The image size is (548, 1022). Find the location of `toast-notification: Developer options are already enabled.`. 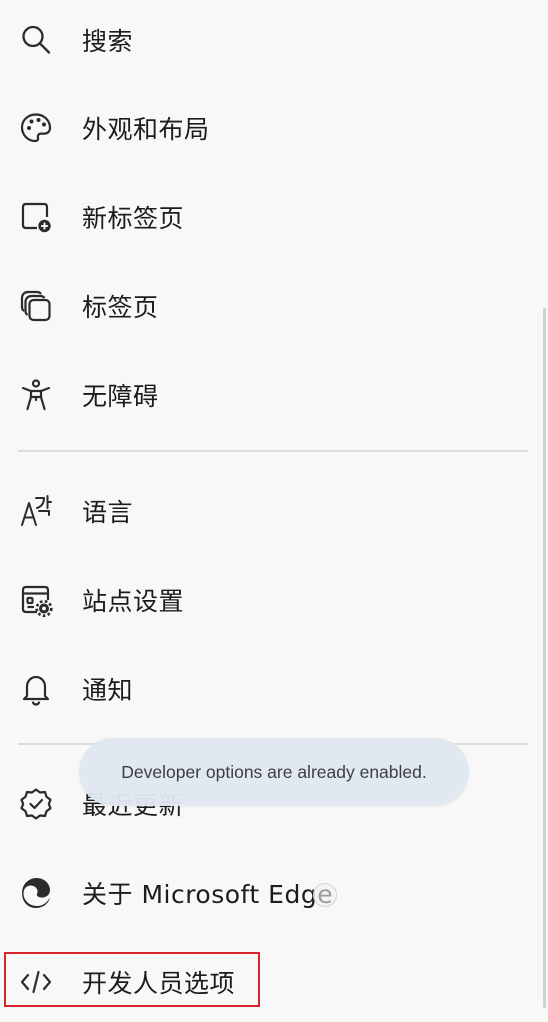

toast-notification: Developer options are already enabled. is located at coordinates (274, 772).